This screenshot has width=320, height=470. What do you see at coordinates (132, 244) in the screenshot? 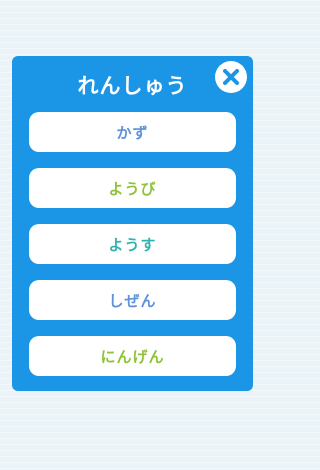
I see `option-yousu-button: ようす` at bounding box center [132, 244].